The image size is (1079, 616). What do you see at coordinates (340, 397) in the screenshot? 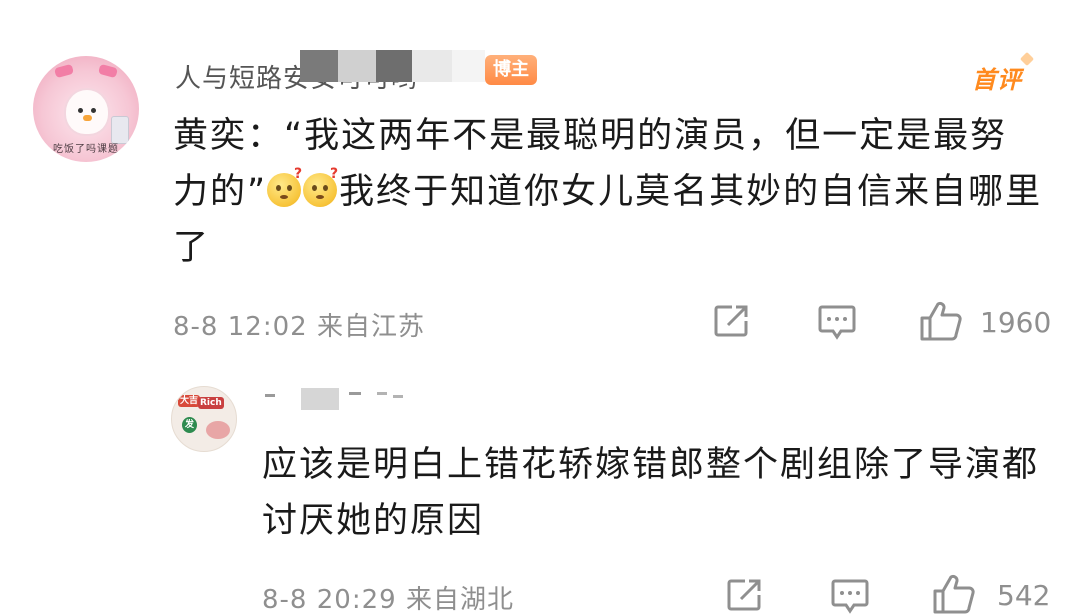
I see `redacted-reply-username` at bounding box center [340, 397].